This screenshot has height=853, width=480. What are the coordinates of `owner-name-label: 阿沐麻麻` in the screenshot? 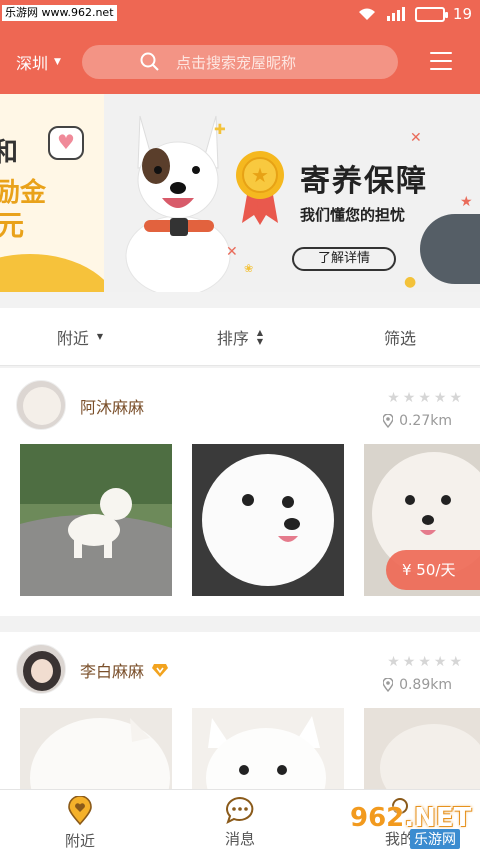 It's located at (112, 407).